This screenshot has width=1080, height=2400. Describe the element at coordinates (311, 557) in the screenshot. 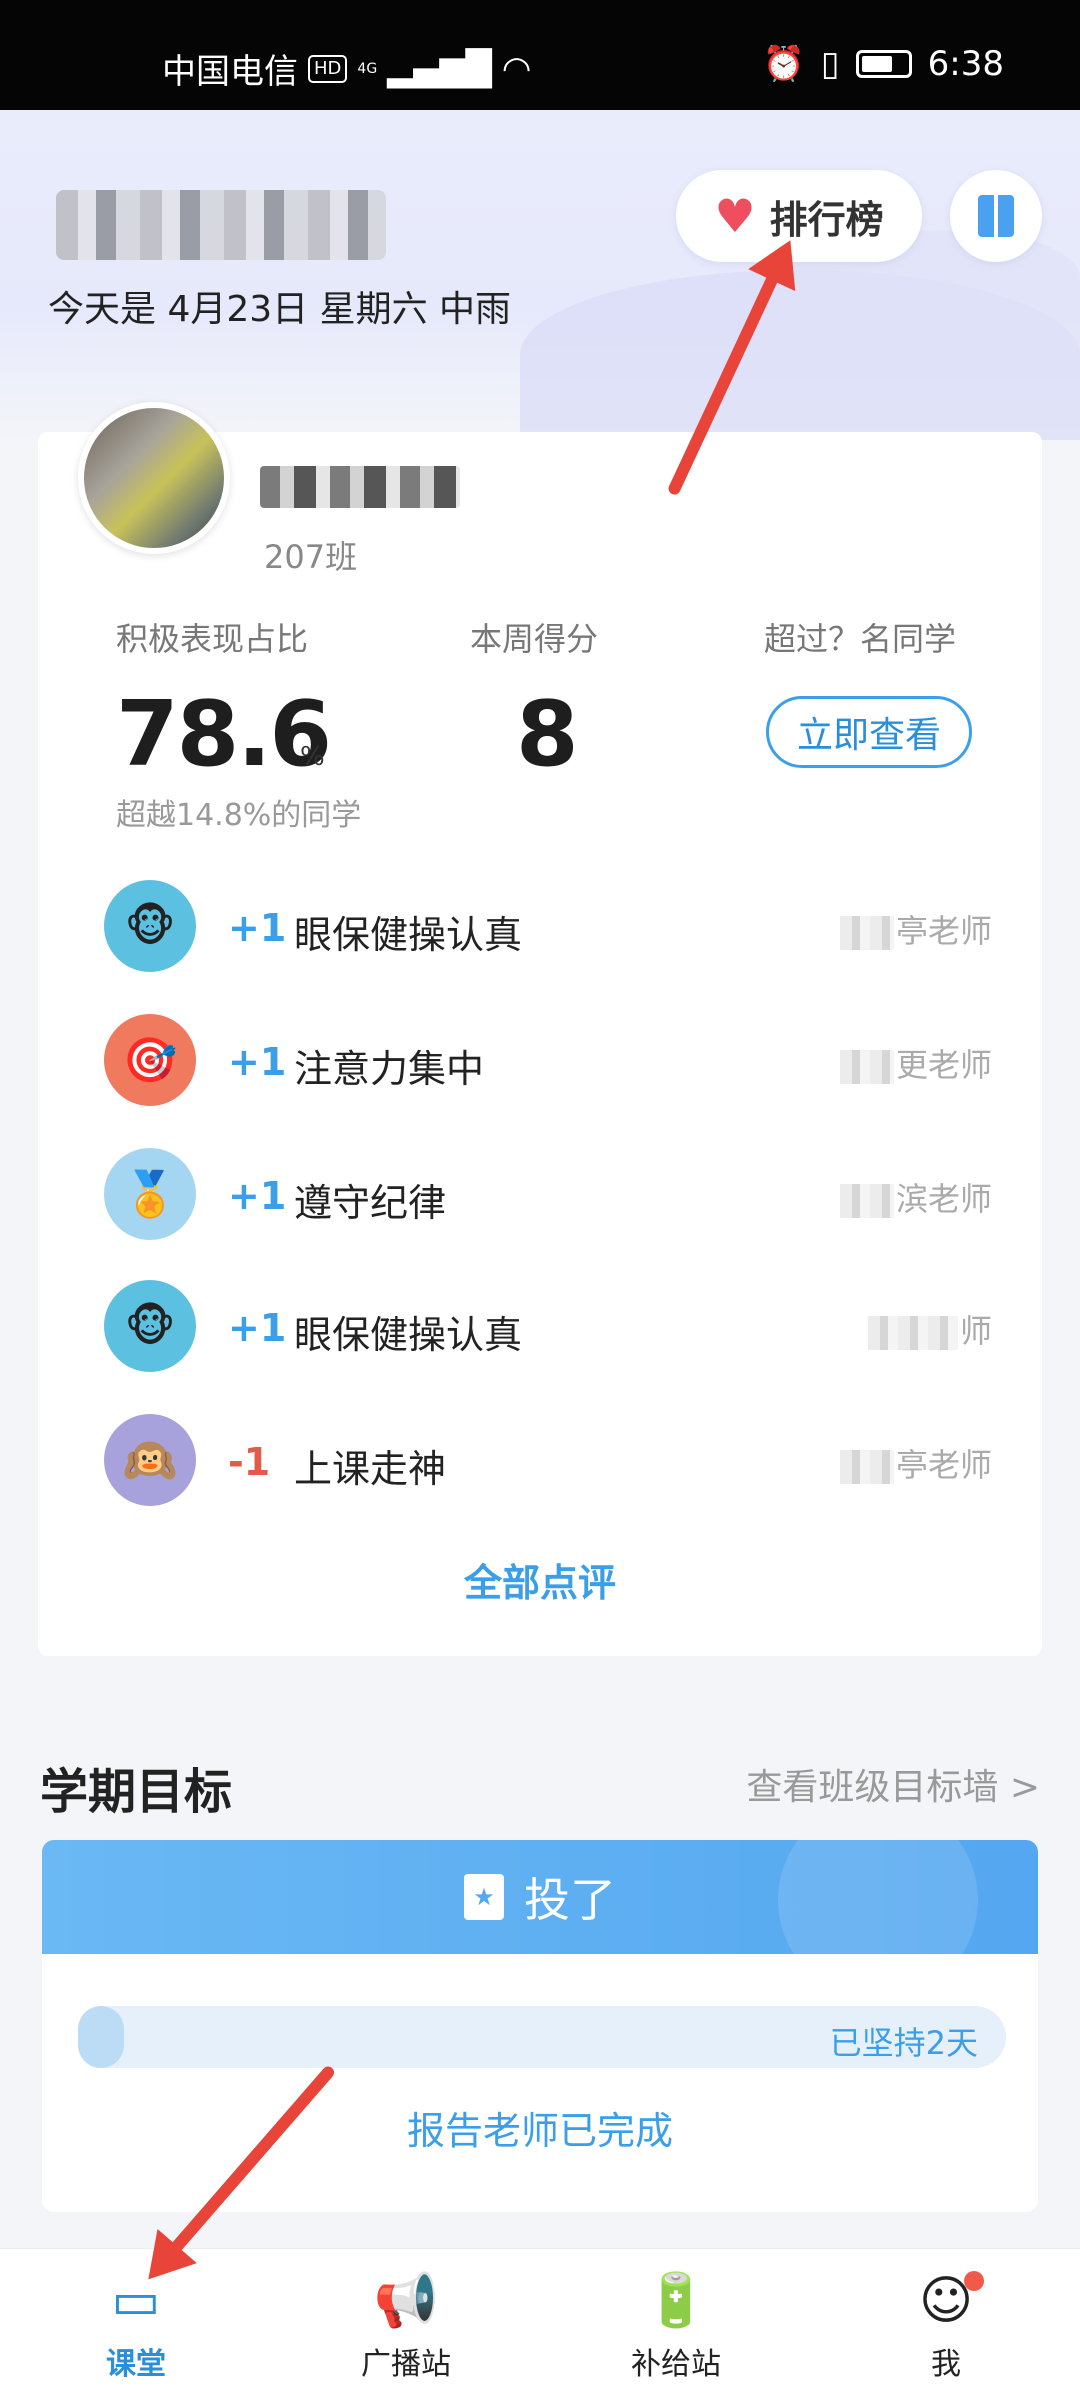

I see `class-name: 207班` at that location.